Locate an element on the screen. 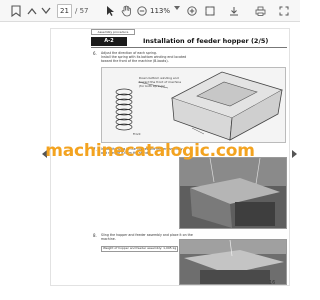  zoom-in-button is located at coordinates (192, 11).